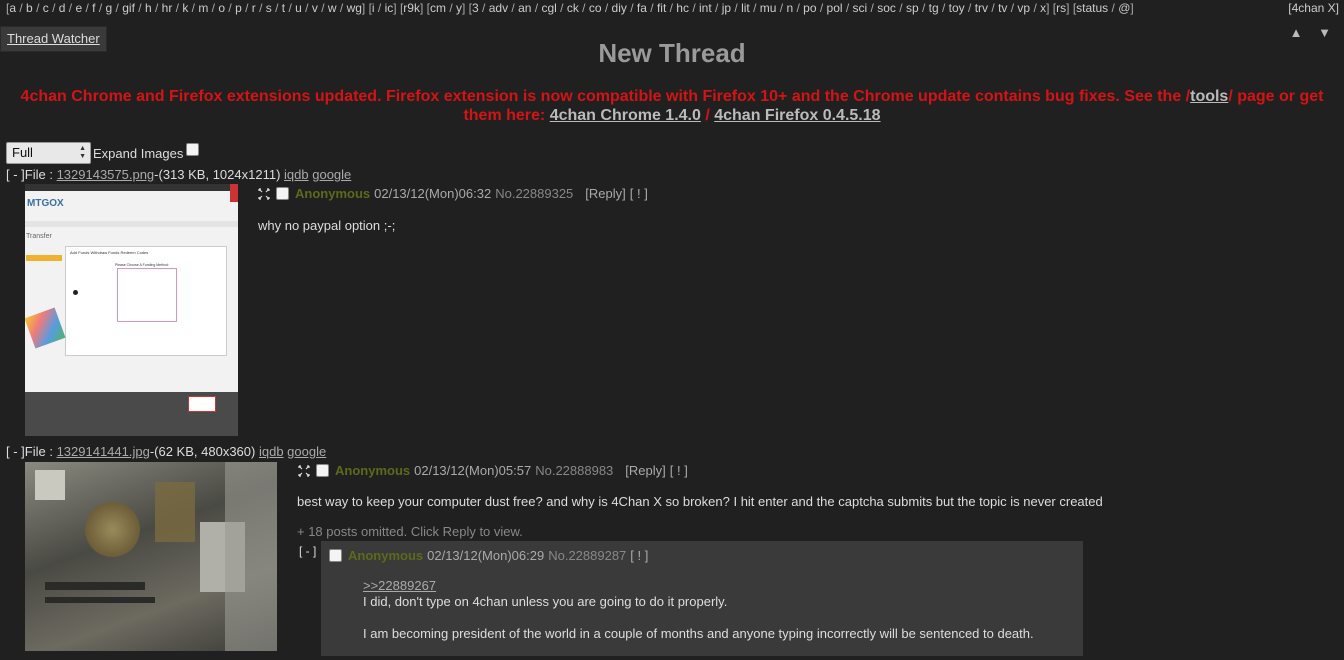 The height and width of the screenshot is (660, 1344). What do you see at coordinates (1209, 96) in the screenshot?
I see `tools-link: tools` at bounding box center [1209, 96].